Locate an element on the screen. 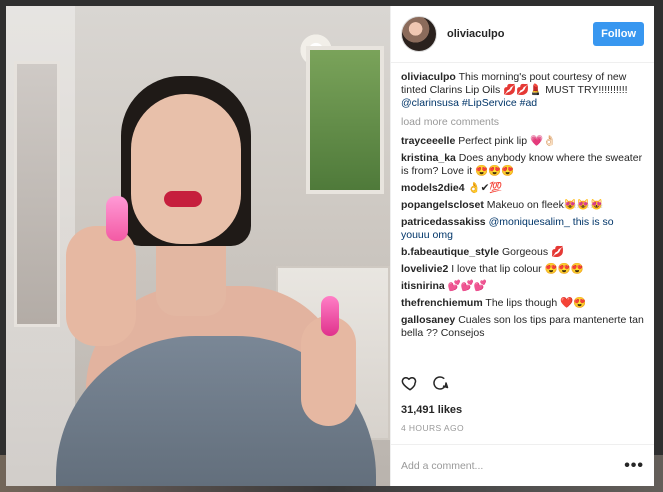 Image resolution: width=663 pixels, height=492 pixels. comment-item: b.fabeautique_style Gorgeous 💋 is located at coordinates (522, 252).